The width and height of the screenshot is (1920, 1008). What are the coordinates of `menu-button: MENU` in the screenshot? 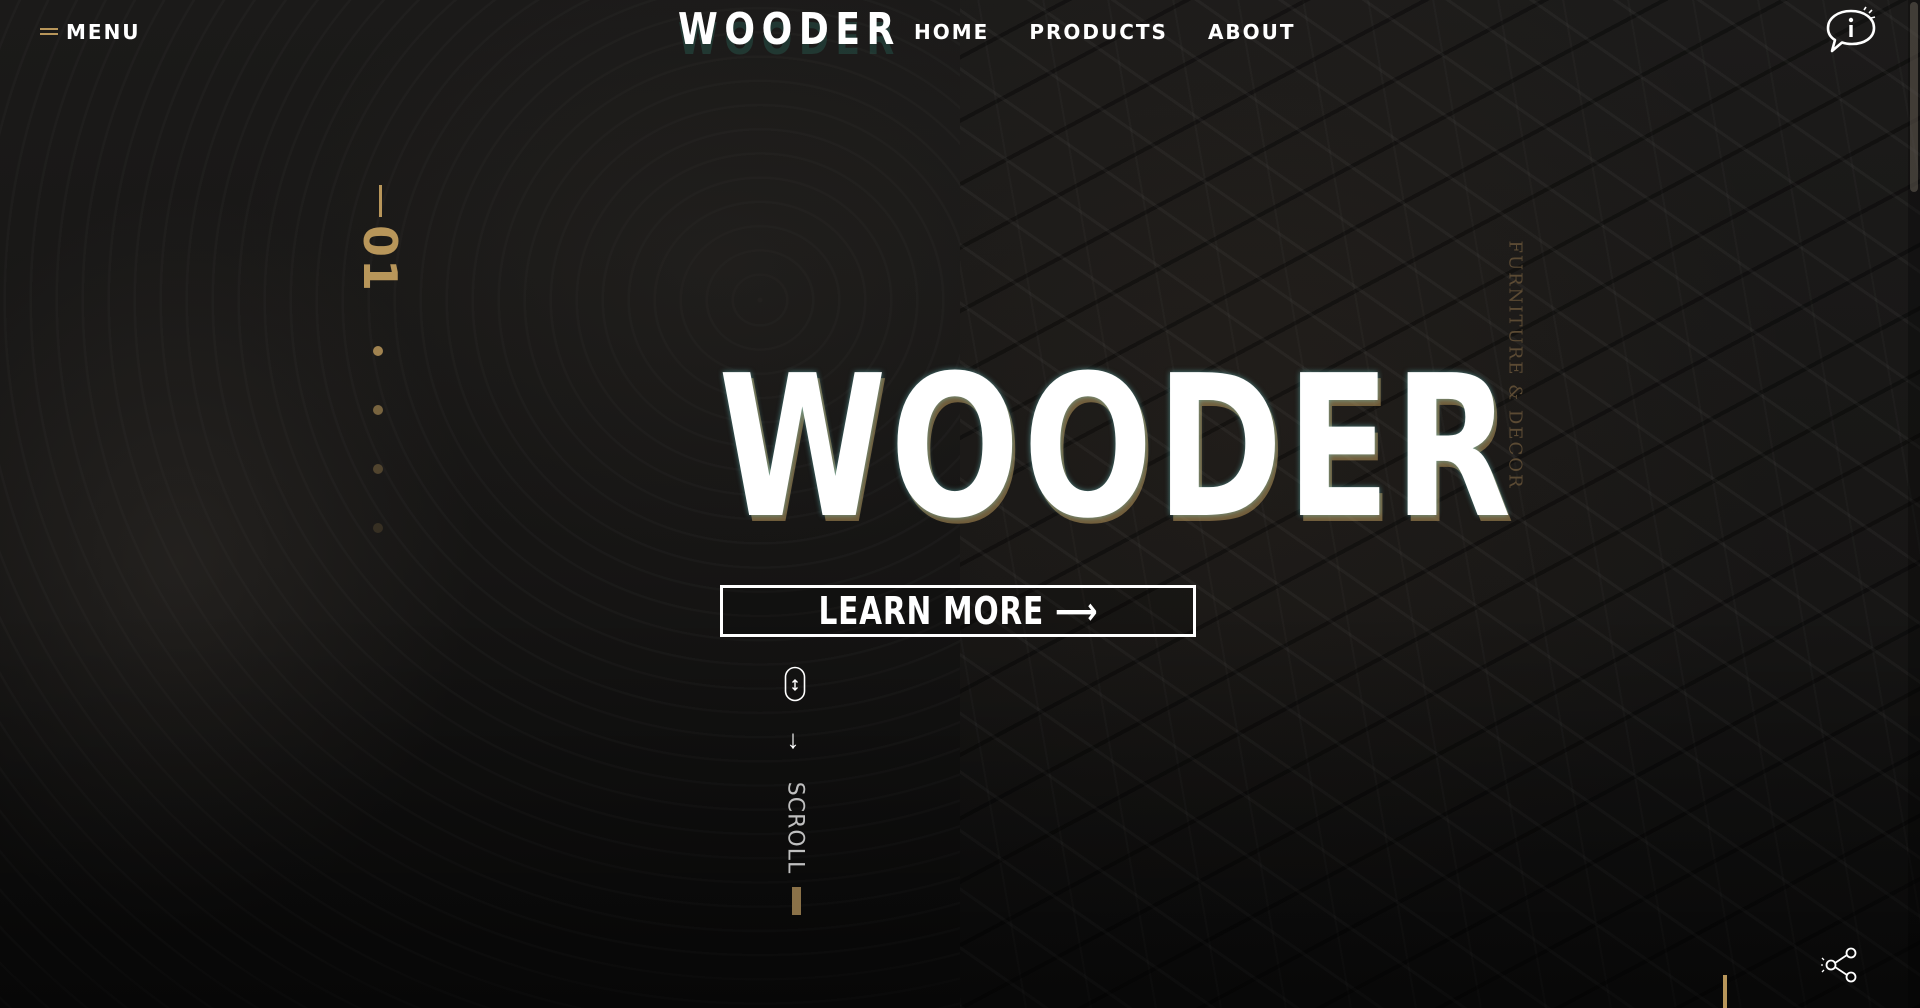 It's located at (90, 32).